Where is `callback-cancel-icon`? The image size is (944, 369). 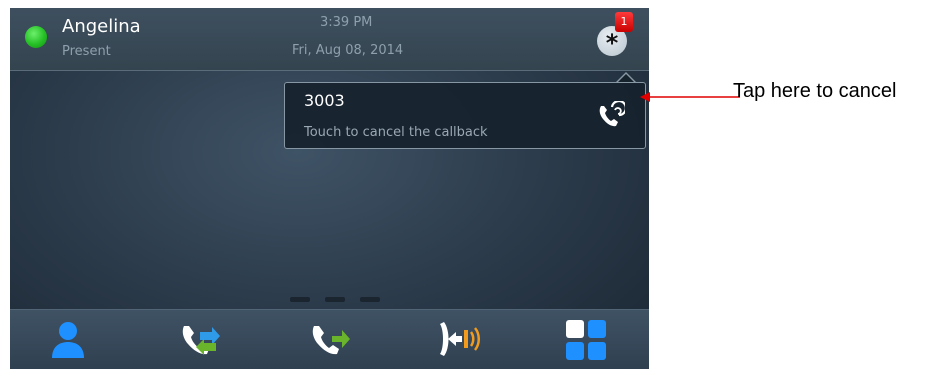 callback-cancel-icon is located at coordinates (610, 116).